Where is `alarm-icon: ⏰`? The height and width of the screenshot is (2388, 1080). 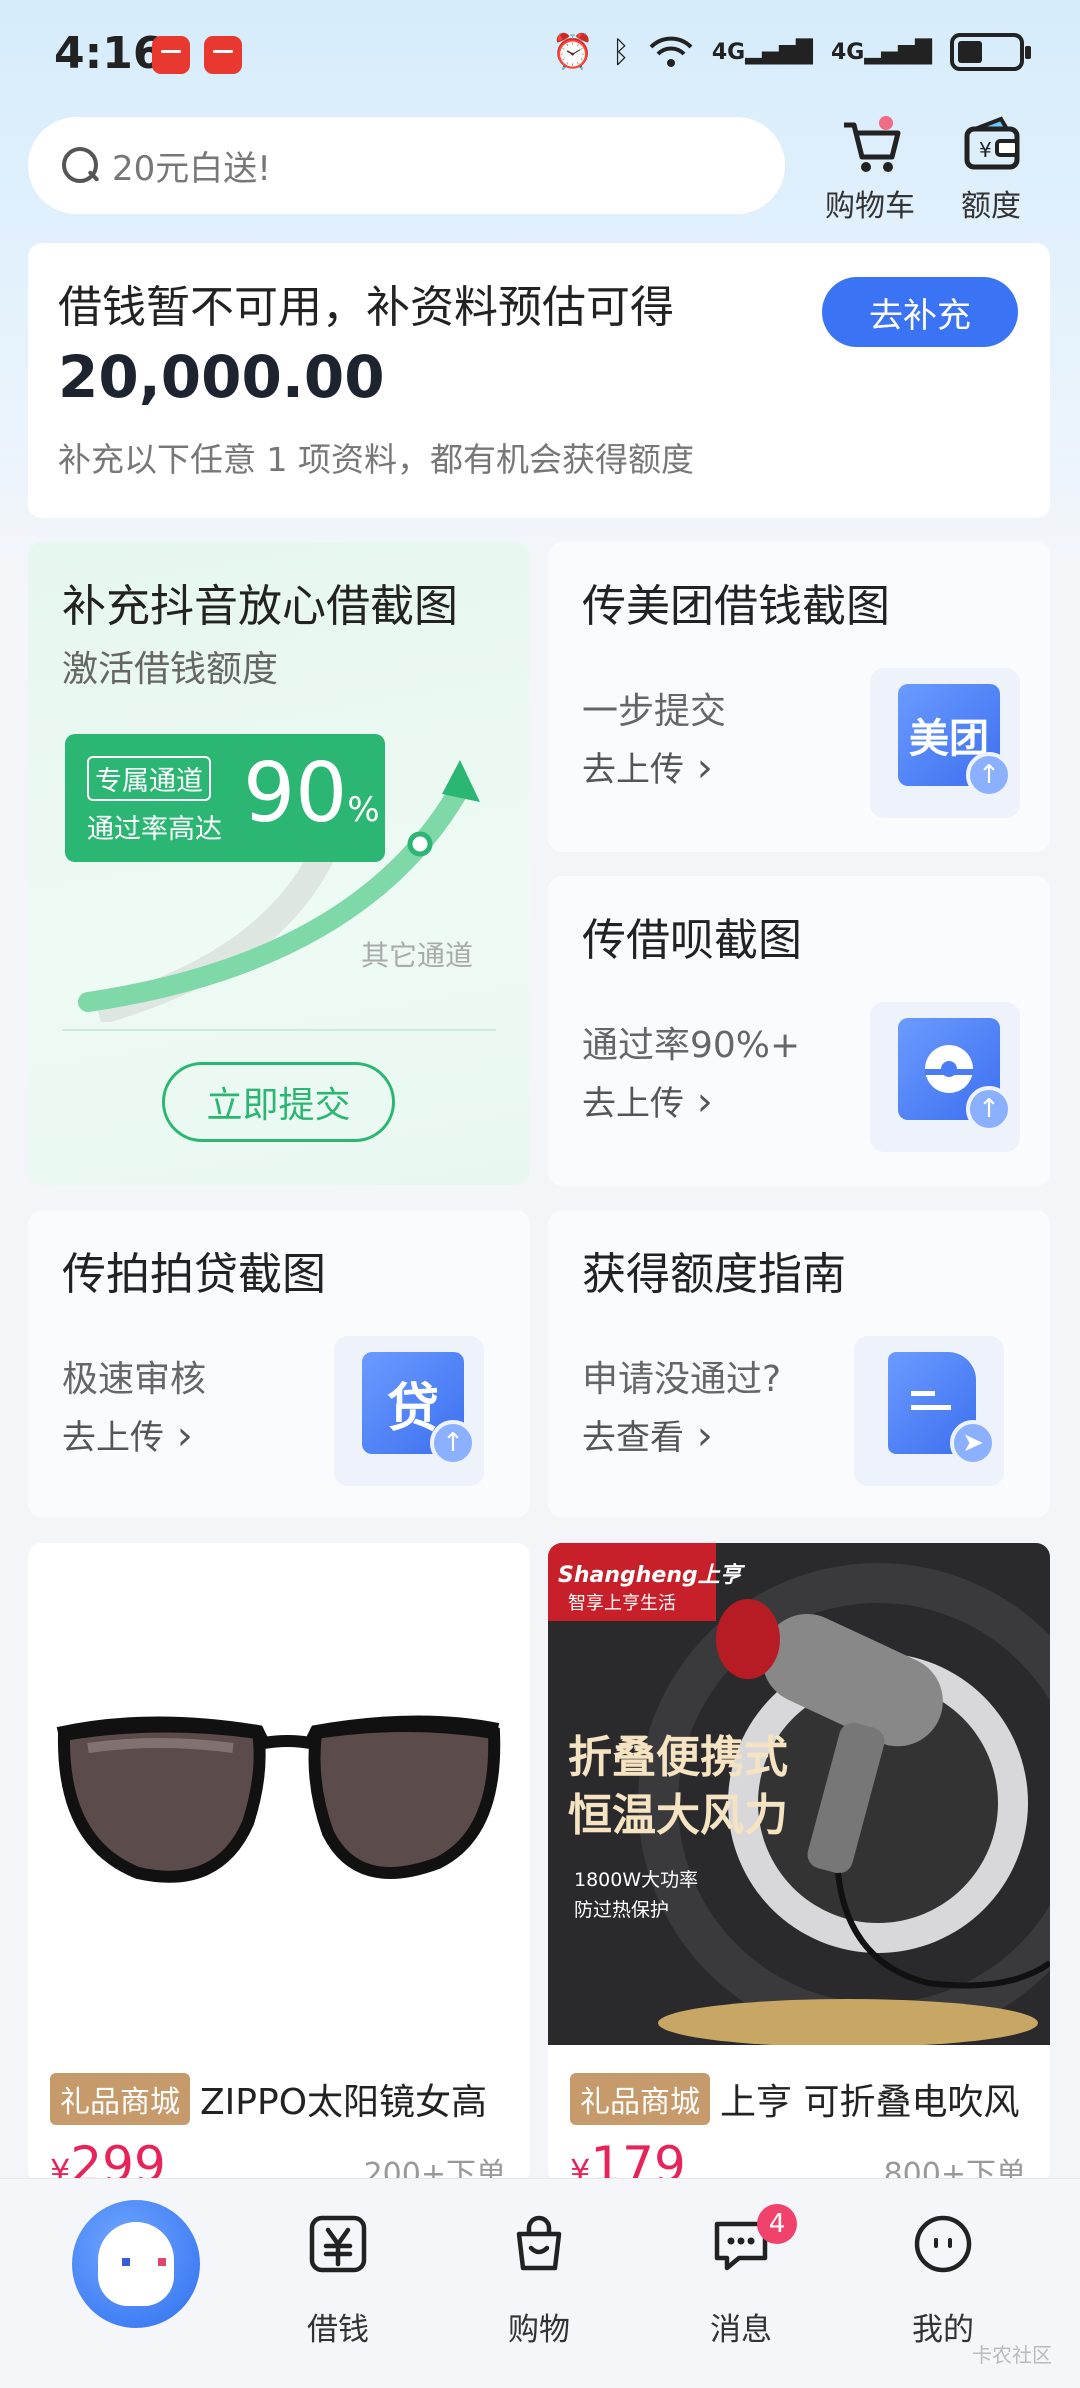
alarm-icon: ⏰ is located at coordinates (572, 52).